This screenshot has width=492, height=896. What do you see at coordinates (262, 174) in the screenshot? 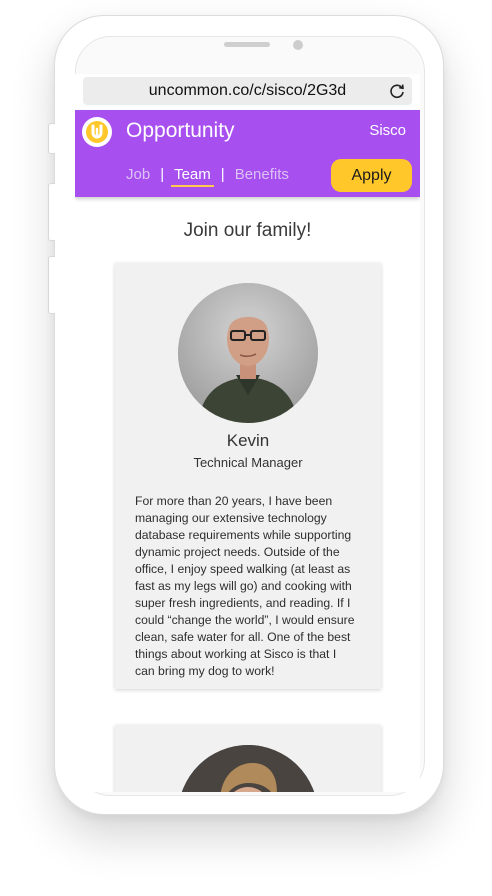
I see `tab-benefits: Benefits` at bounding box center [262, 174].